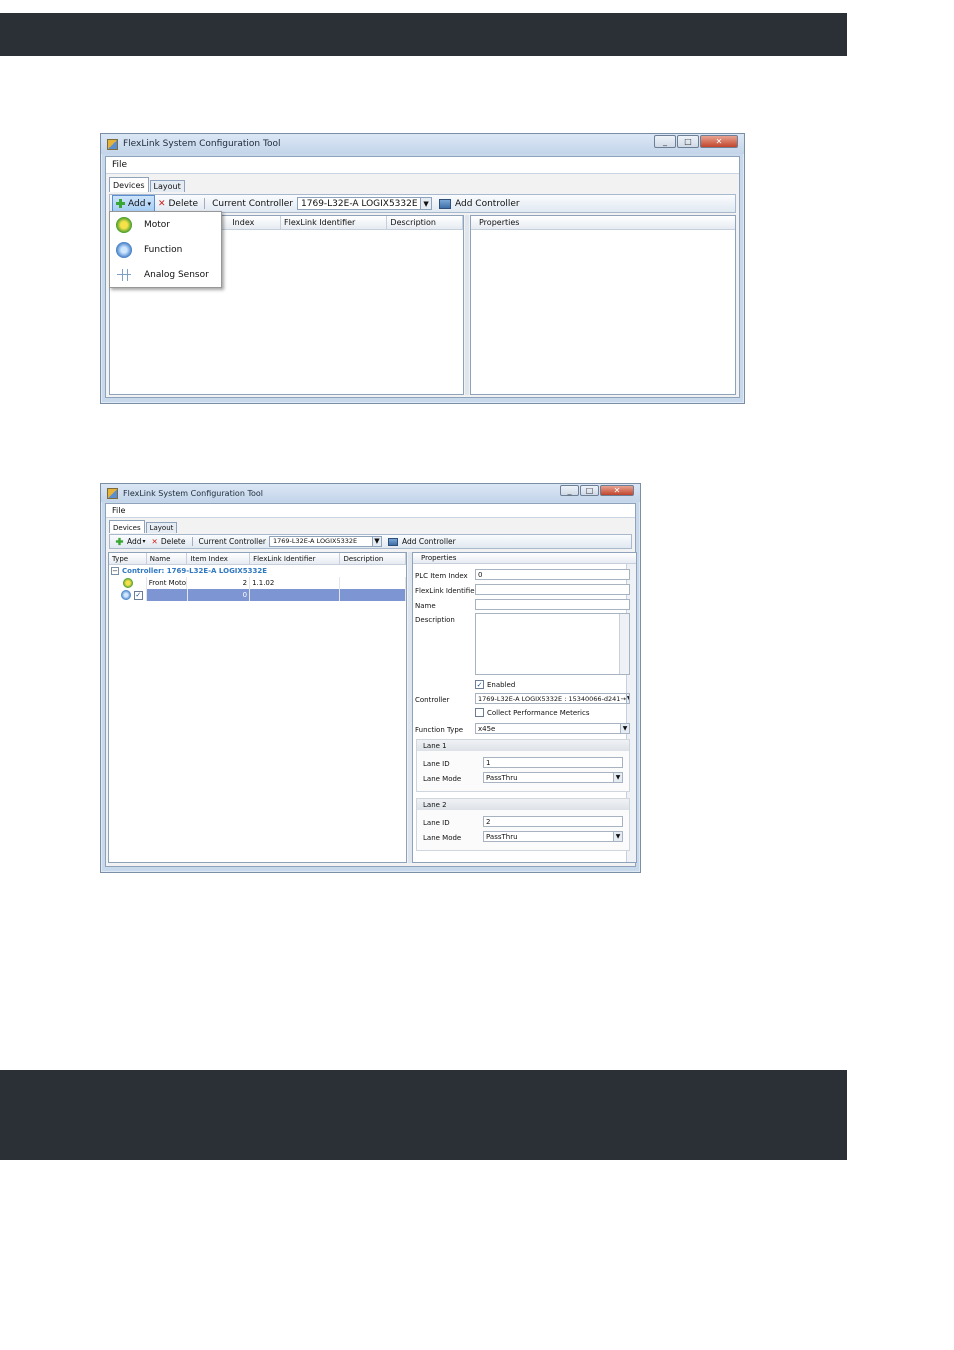  What do you see at coordinates (138, 595) in the screenshot?
I see `row-checkbox: ✓` at bounding box center [138, 595].